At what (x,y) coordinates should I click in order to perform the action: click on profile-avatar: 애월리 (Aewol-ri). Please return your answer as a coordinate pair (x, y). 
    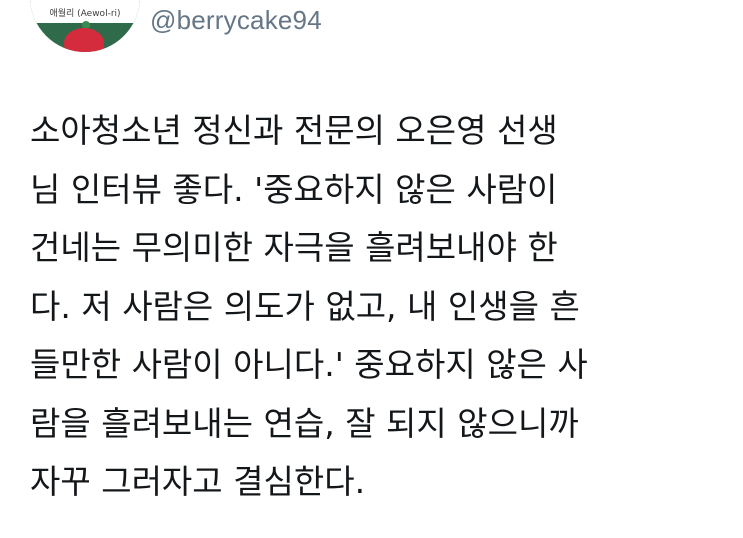
    Looking at the image, I should click on (85, 26).